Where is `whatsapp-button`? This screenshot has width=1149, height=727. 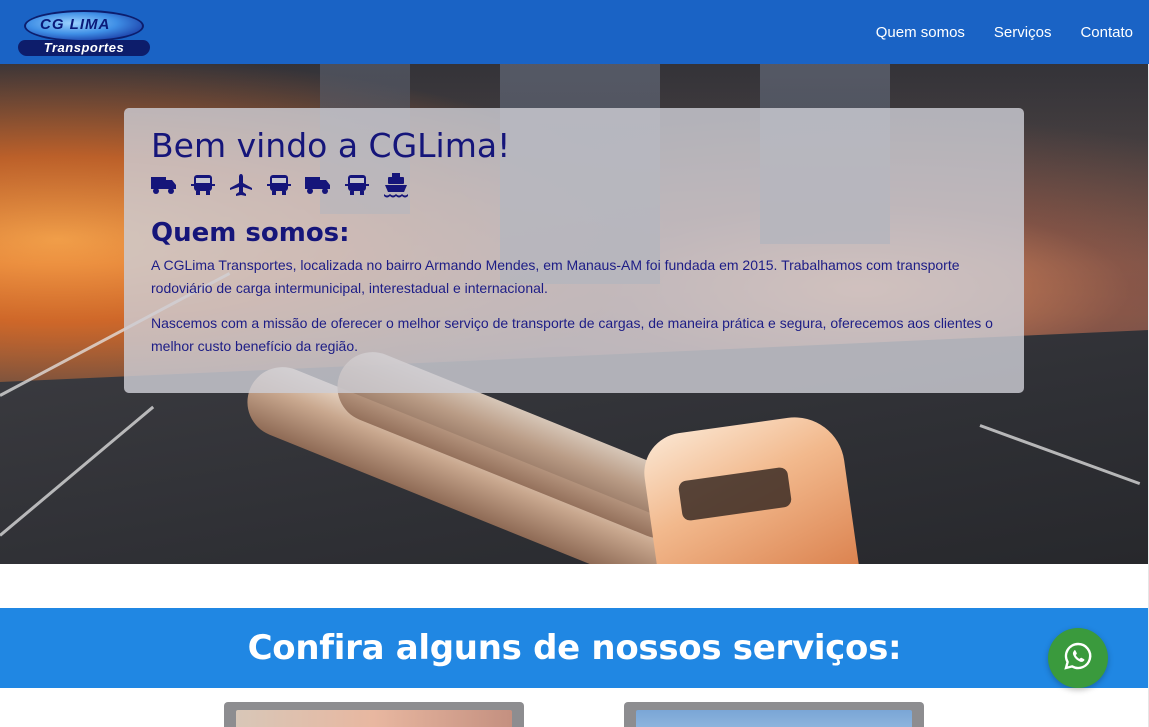
whatsapp-button is located at coordinates (1078, 658).